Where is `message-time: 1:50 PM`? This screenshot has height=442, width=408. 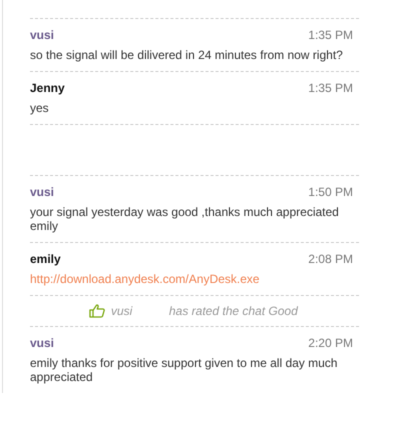 message-time: 1:50 PM is located at coordinates (330, 192).